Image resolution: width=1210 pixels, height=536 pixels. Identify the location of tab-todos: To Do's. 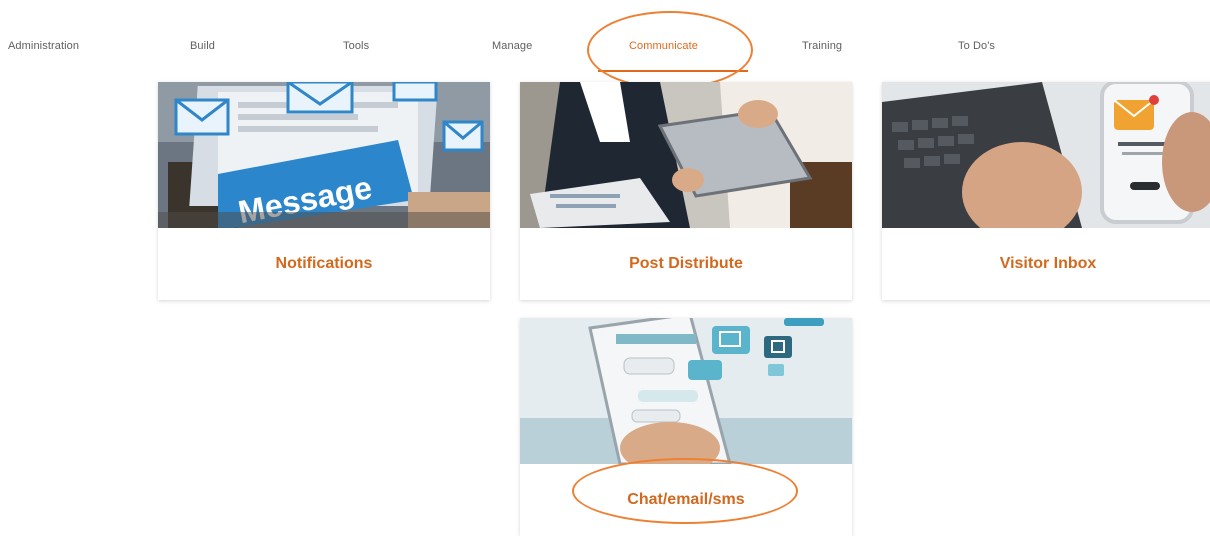
(976, 46).